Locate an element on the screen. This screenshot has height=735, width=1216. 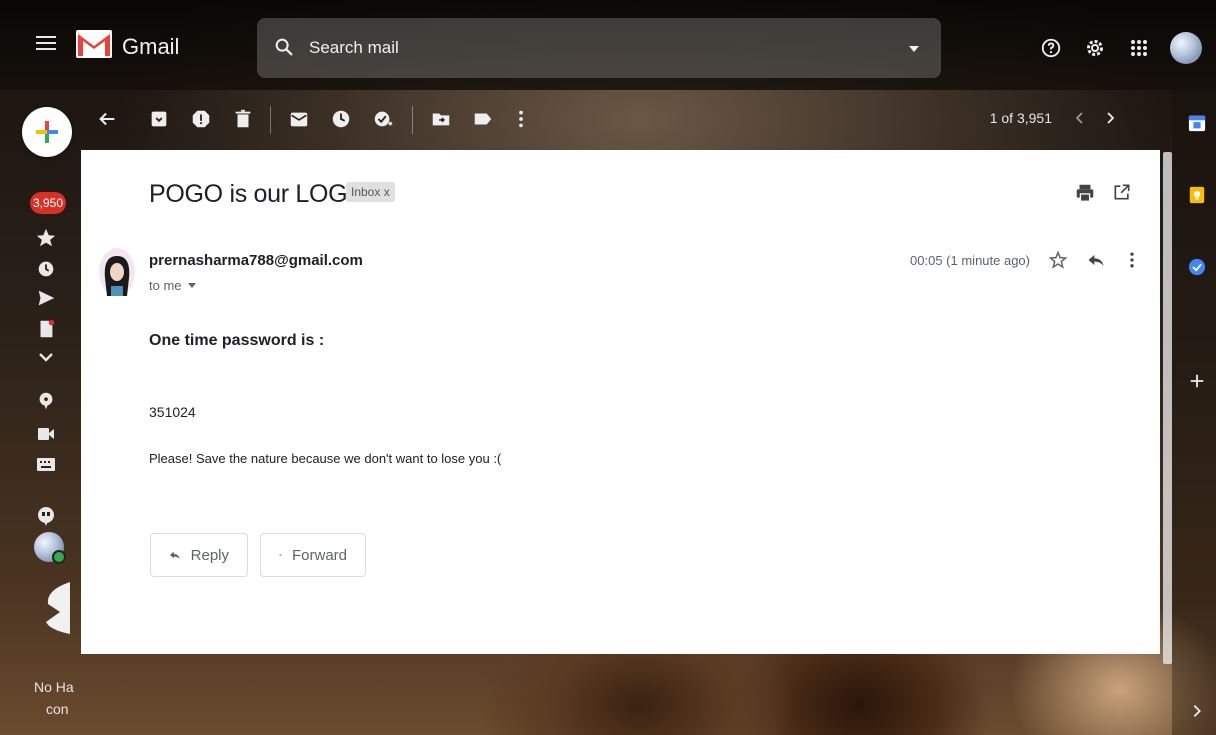
show-side-panel-chevron-icon is located at coordinates (1197, 711).